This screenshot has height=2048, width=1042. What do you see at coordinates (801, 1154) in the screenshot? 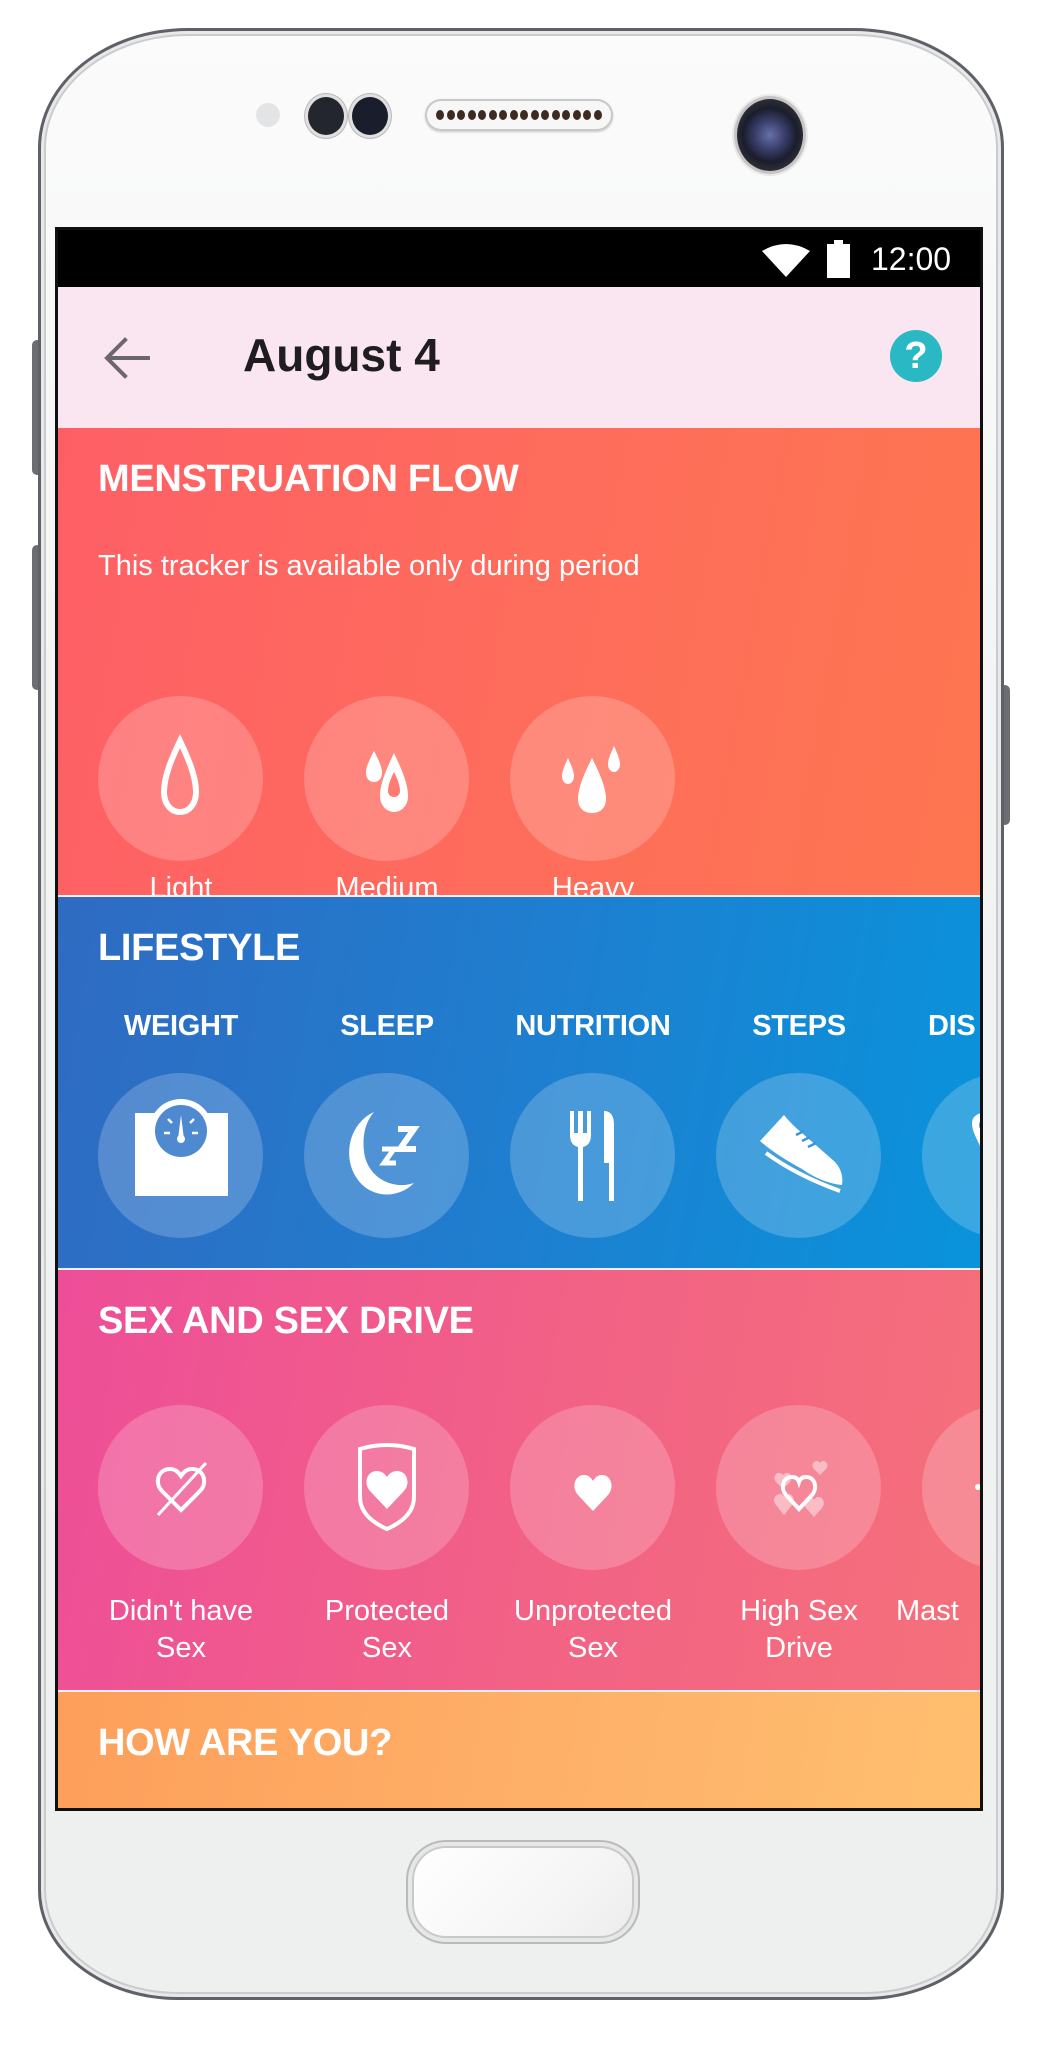
I see `sneaker-icon` at bounding box center [801, 1154].